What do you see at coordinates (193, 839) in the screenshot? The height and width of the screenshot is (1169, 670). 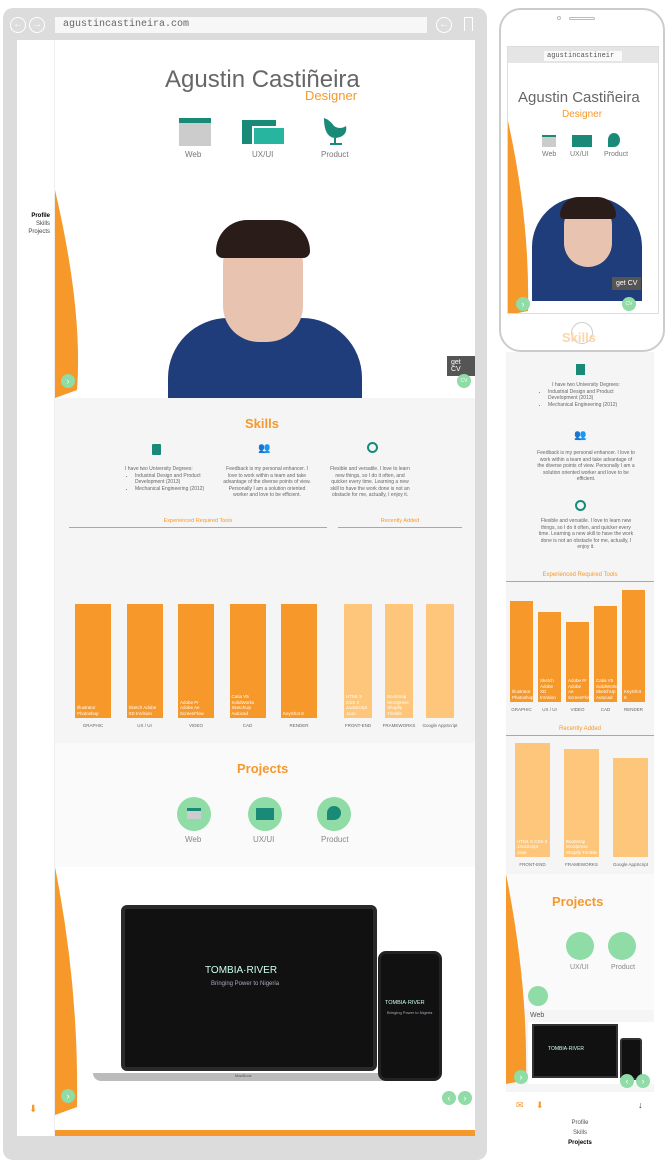 I see `project-web-label: Web` at bounding box center [193, 839].